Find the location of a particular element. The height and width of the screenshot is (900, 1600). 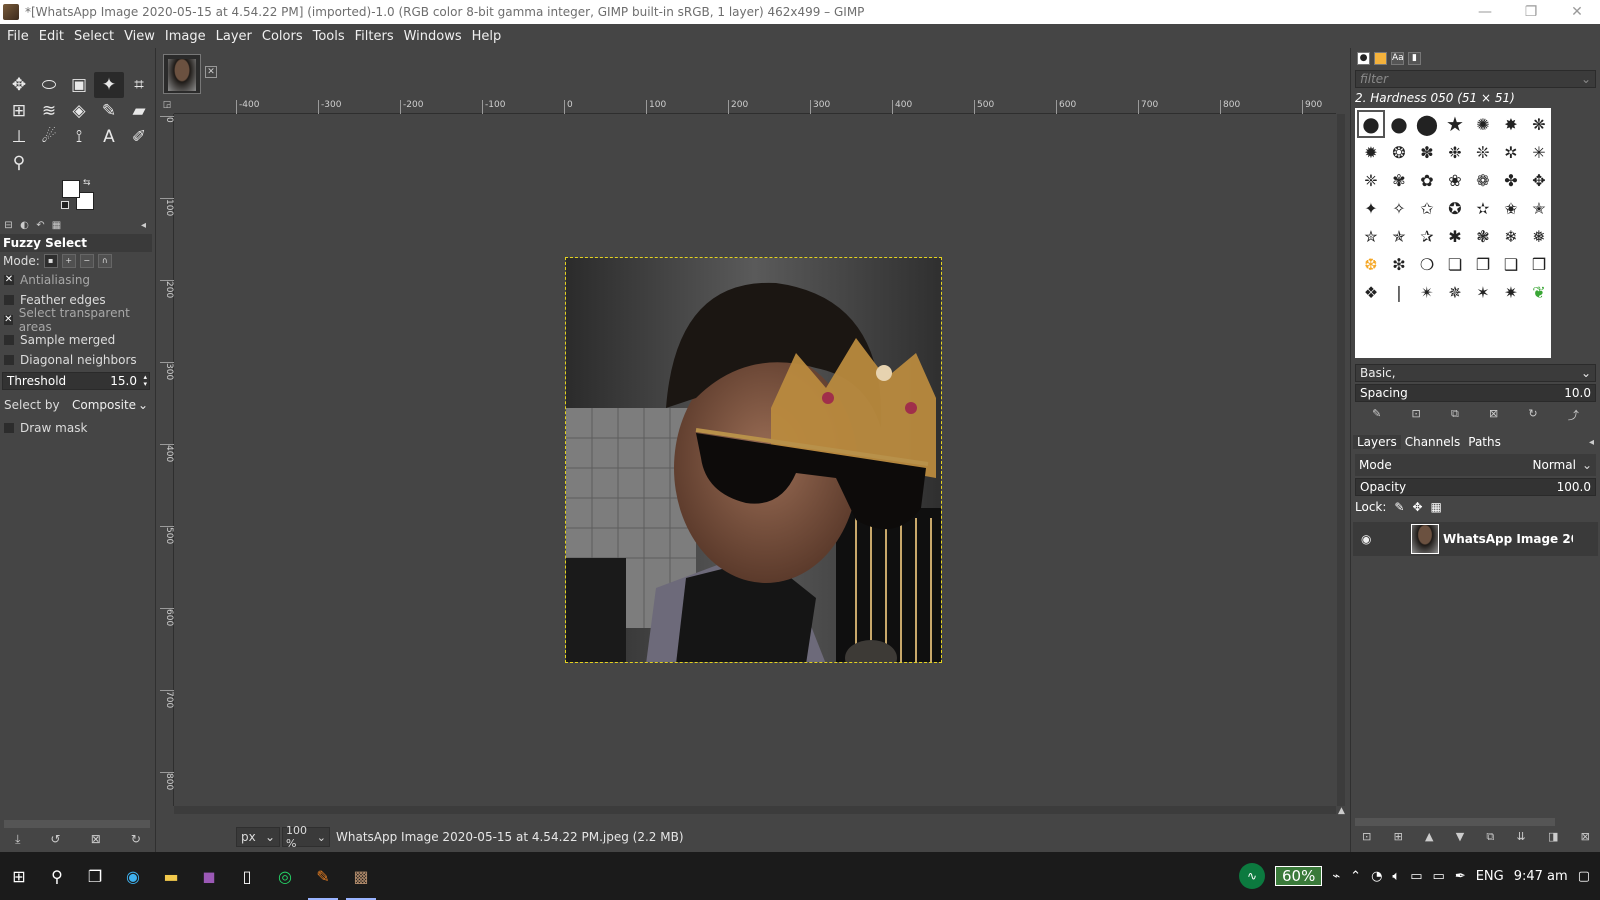

brush-preview: ❒ is located at coordinates (1538, 264).